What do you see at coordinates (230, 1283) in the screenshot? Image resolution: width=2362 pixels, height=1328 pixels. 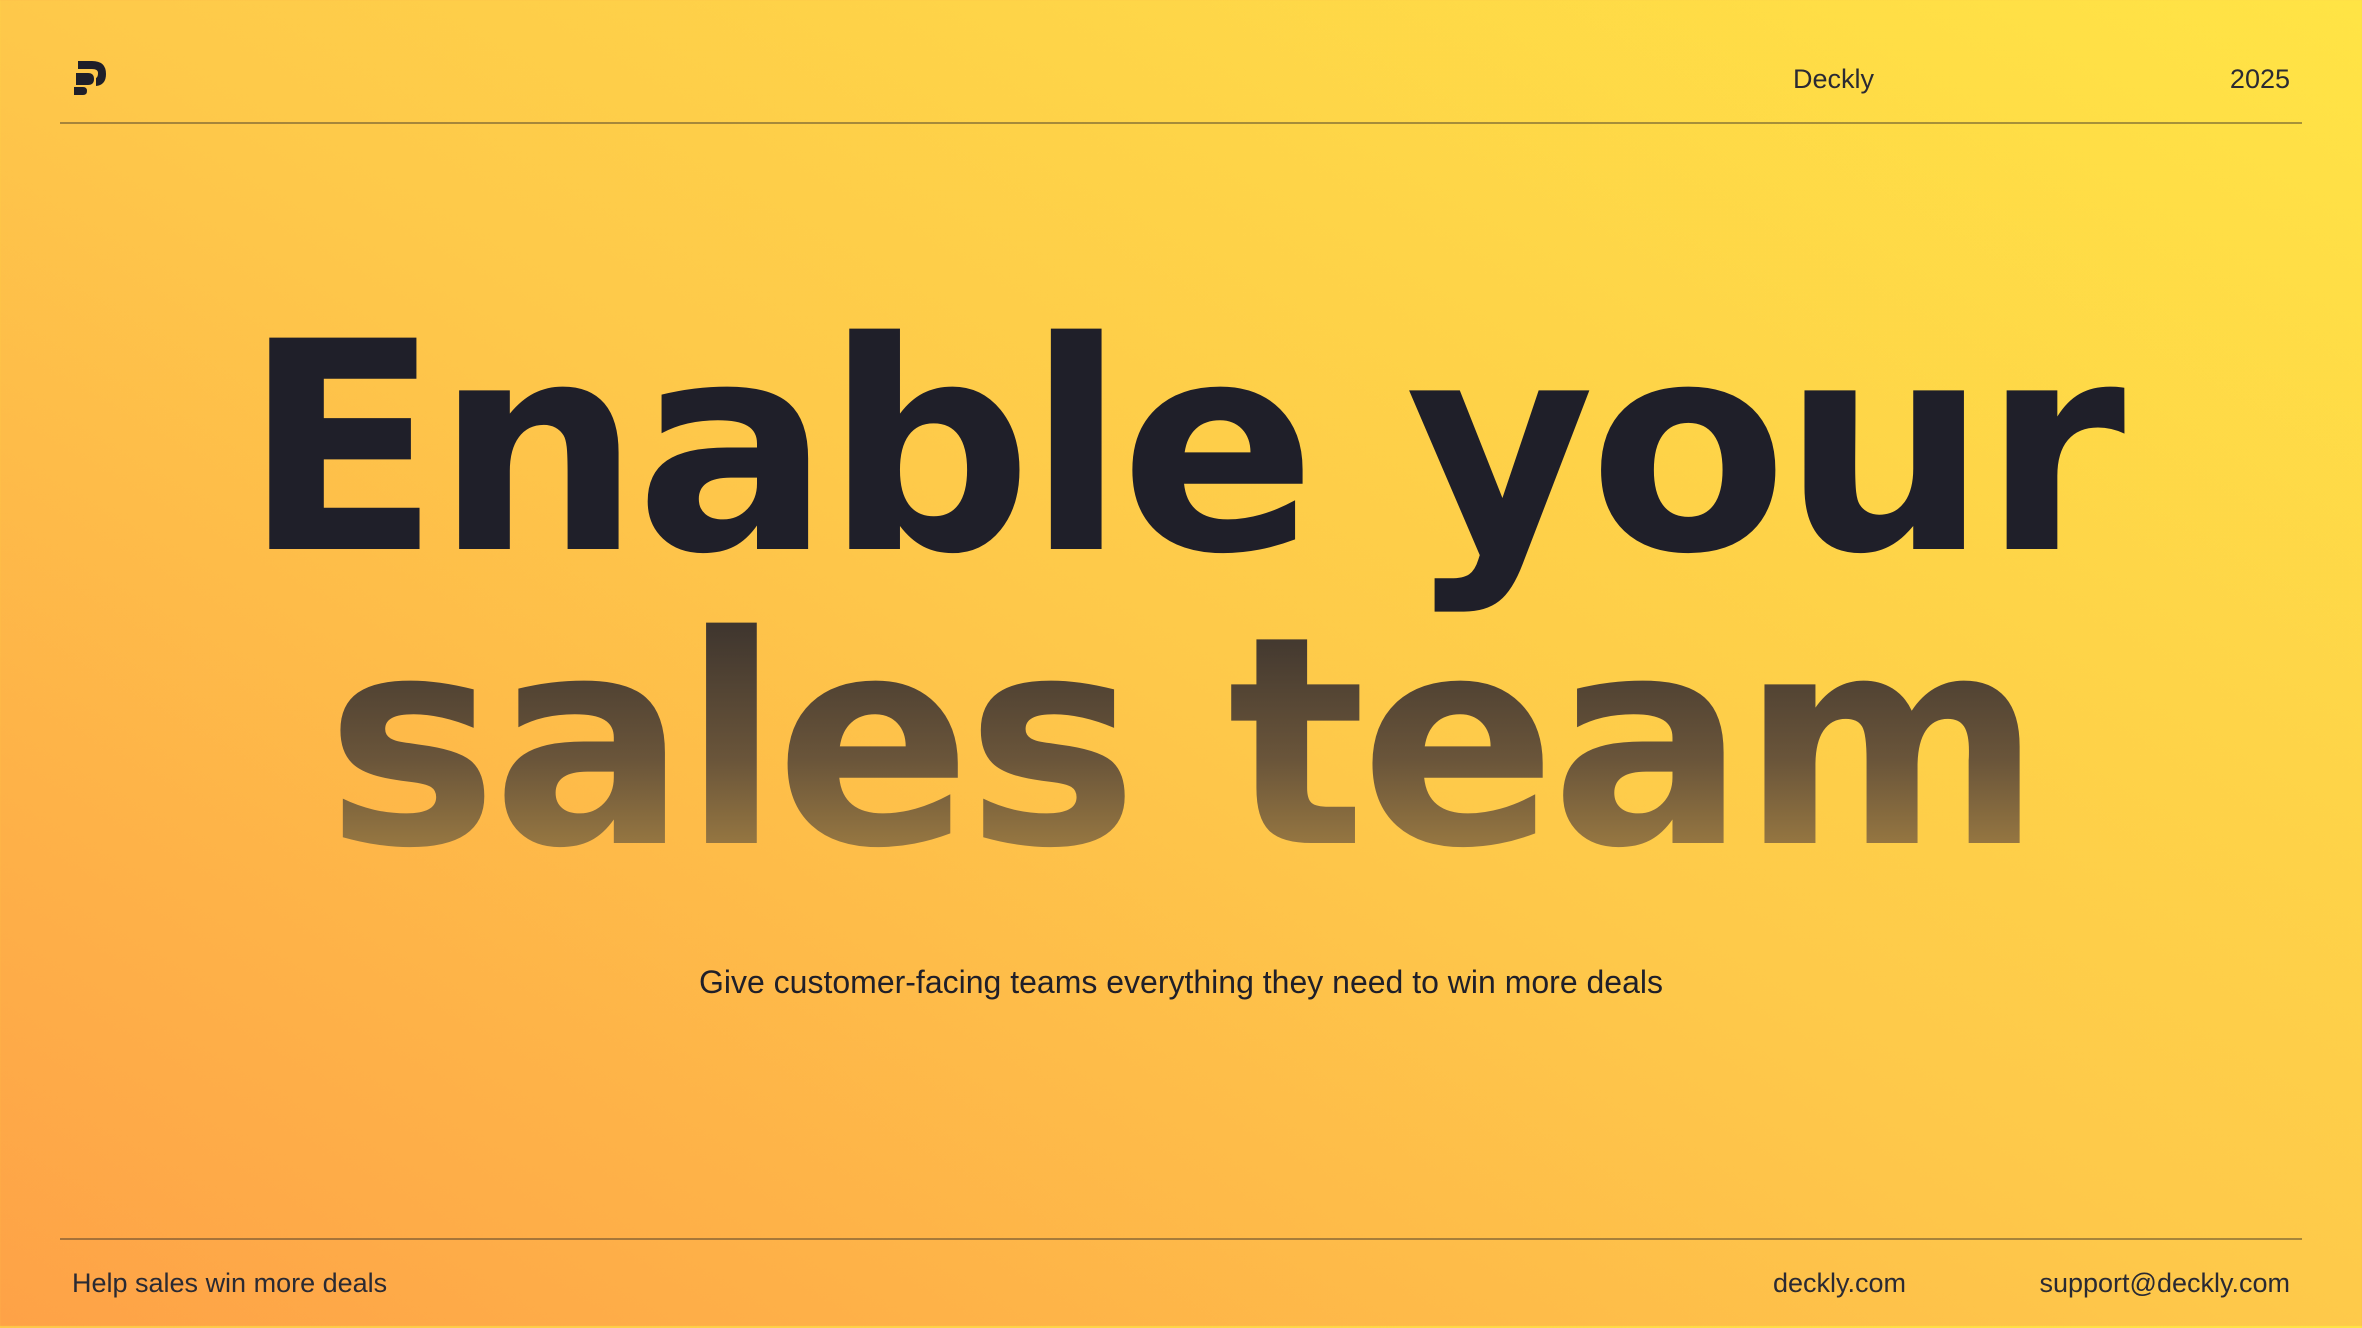 I see `footer-tagline: Help sales win more deals` at bounding box center [230, 1283].